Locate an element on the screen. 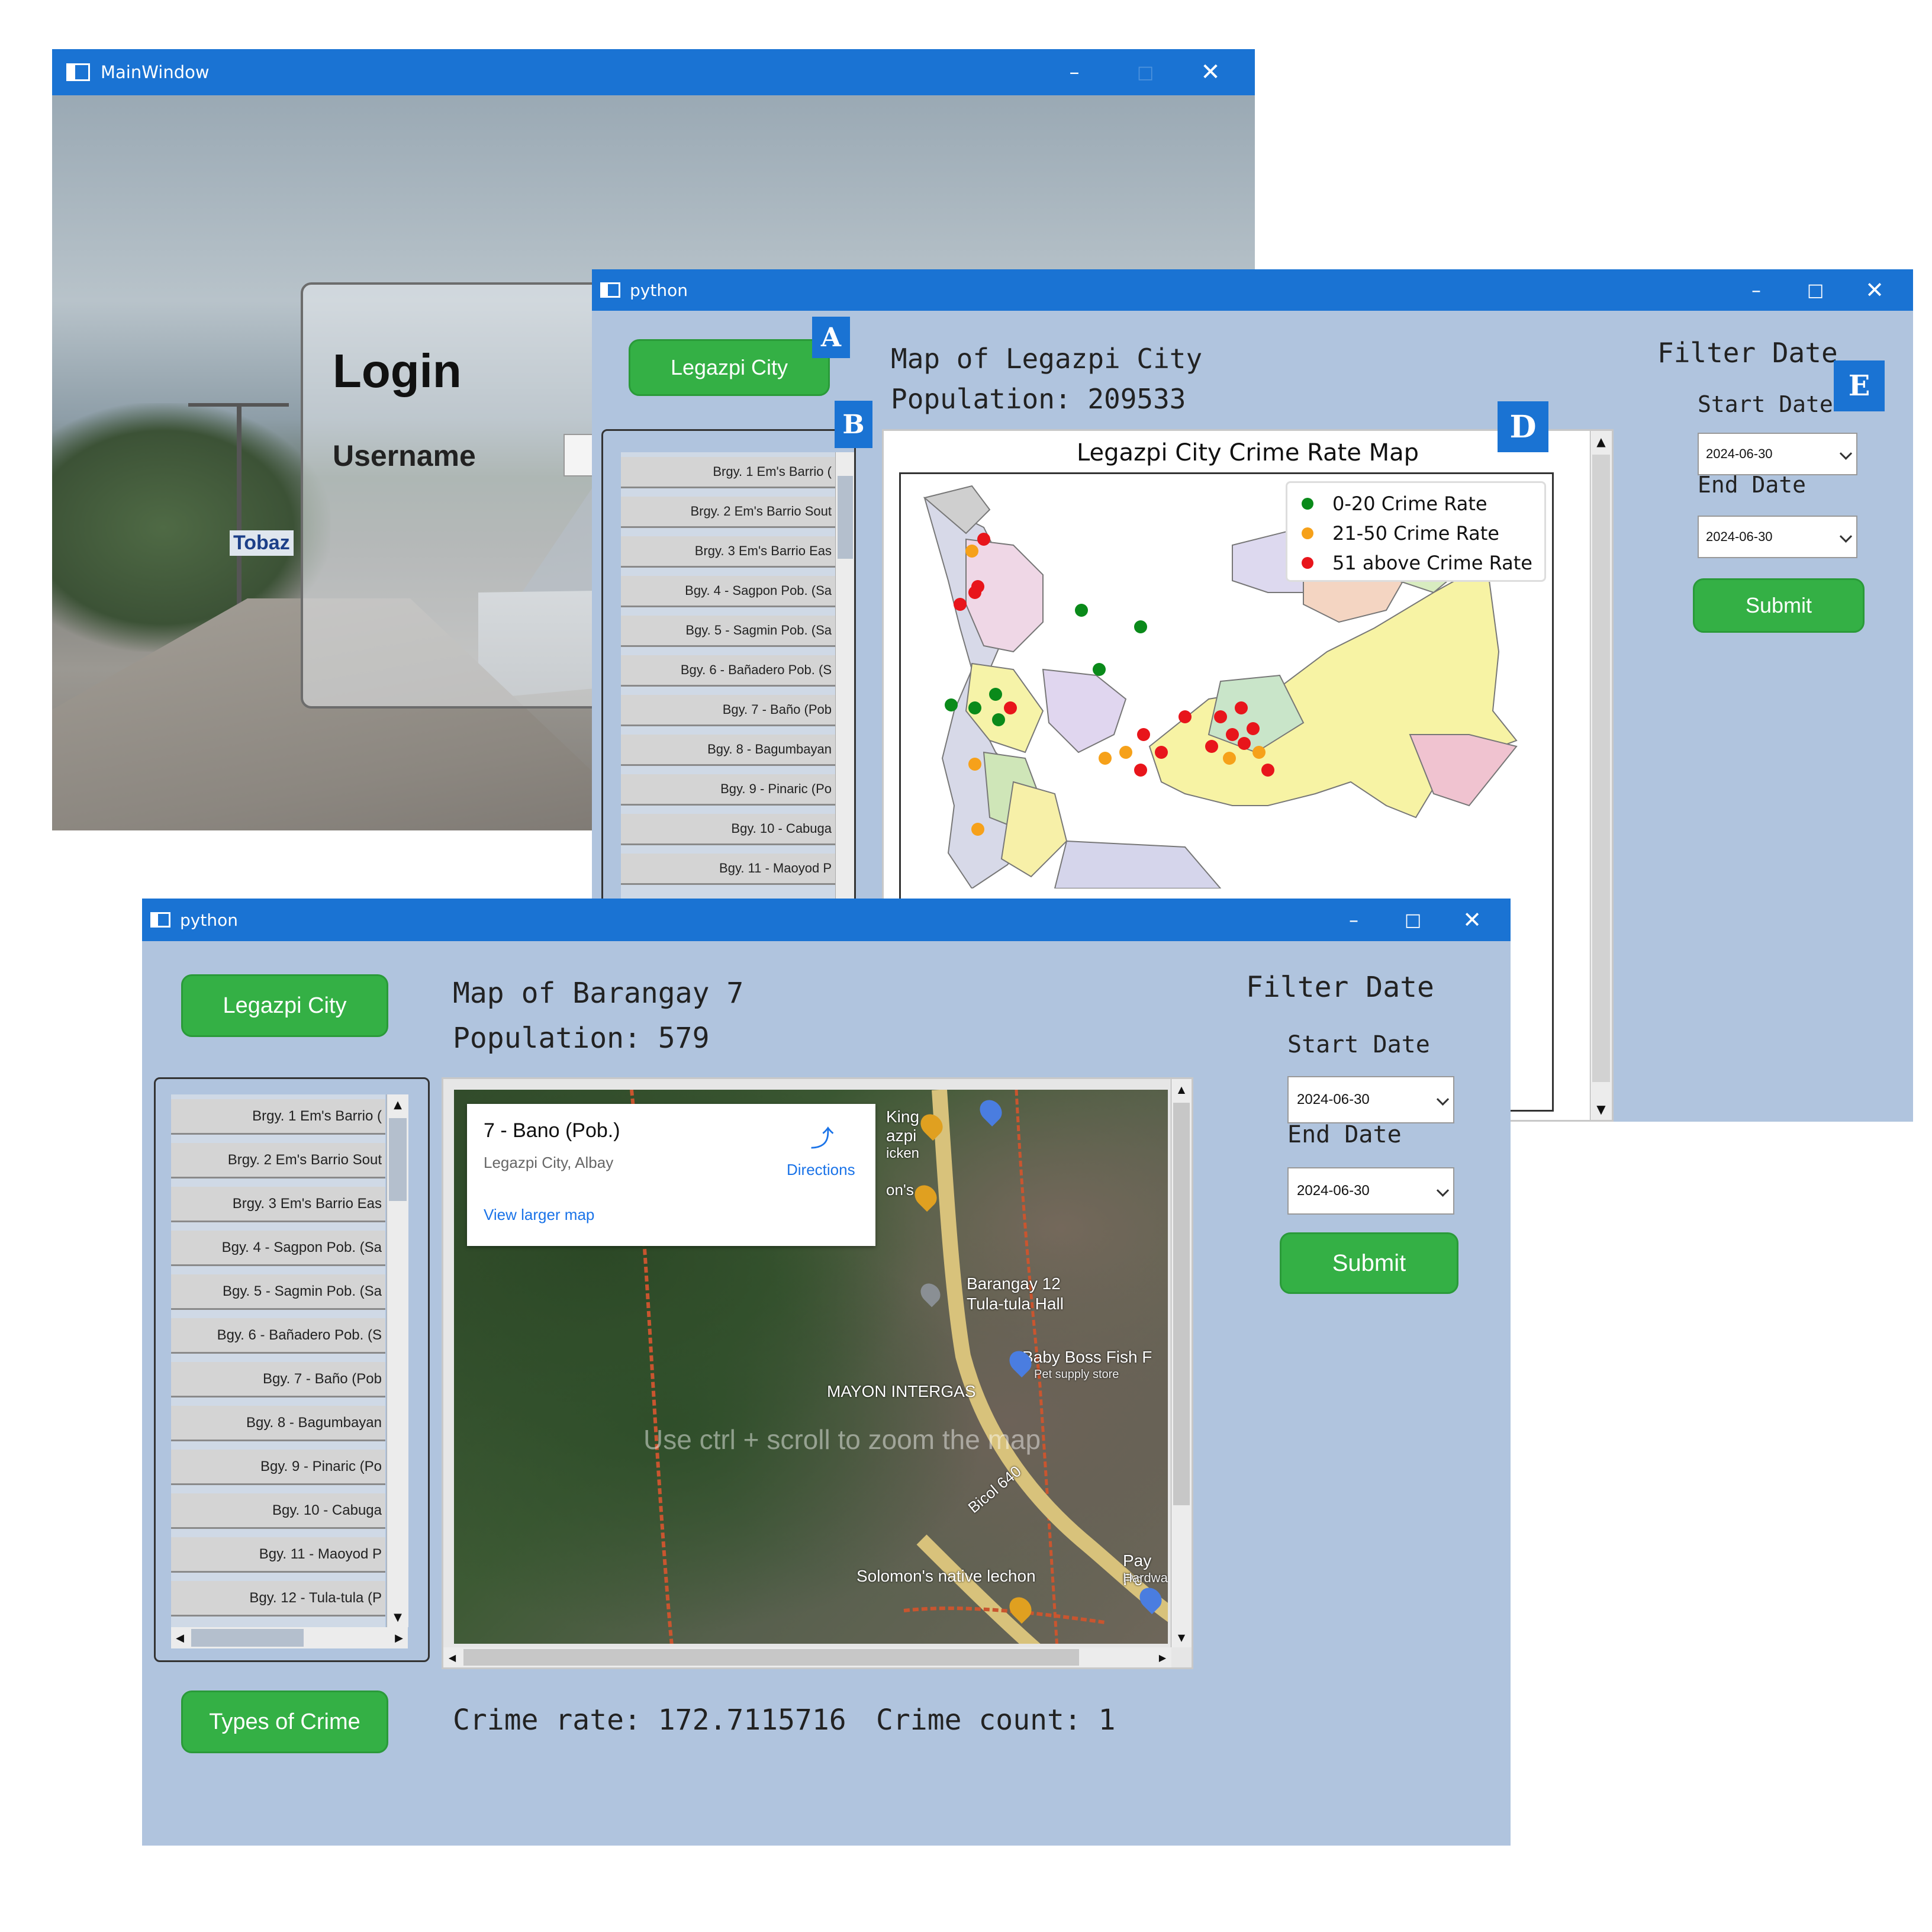 This screenshot has height=1932, width=1932. map-region is located at coordinates (1084, 711).